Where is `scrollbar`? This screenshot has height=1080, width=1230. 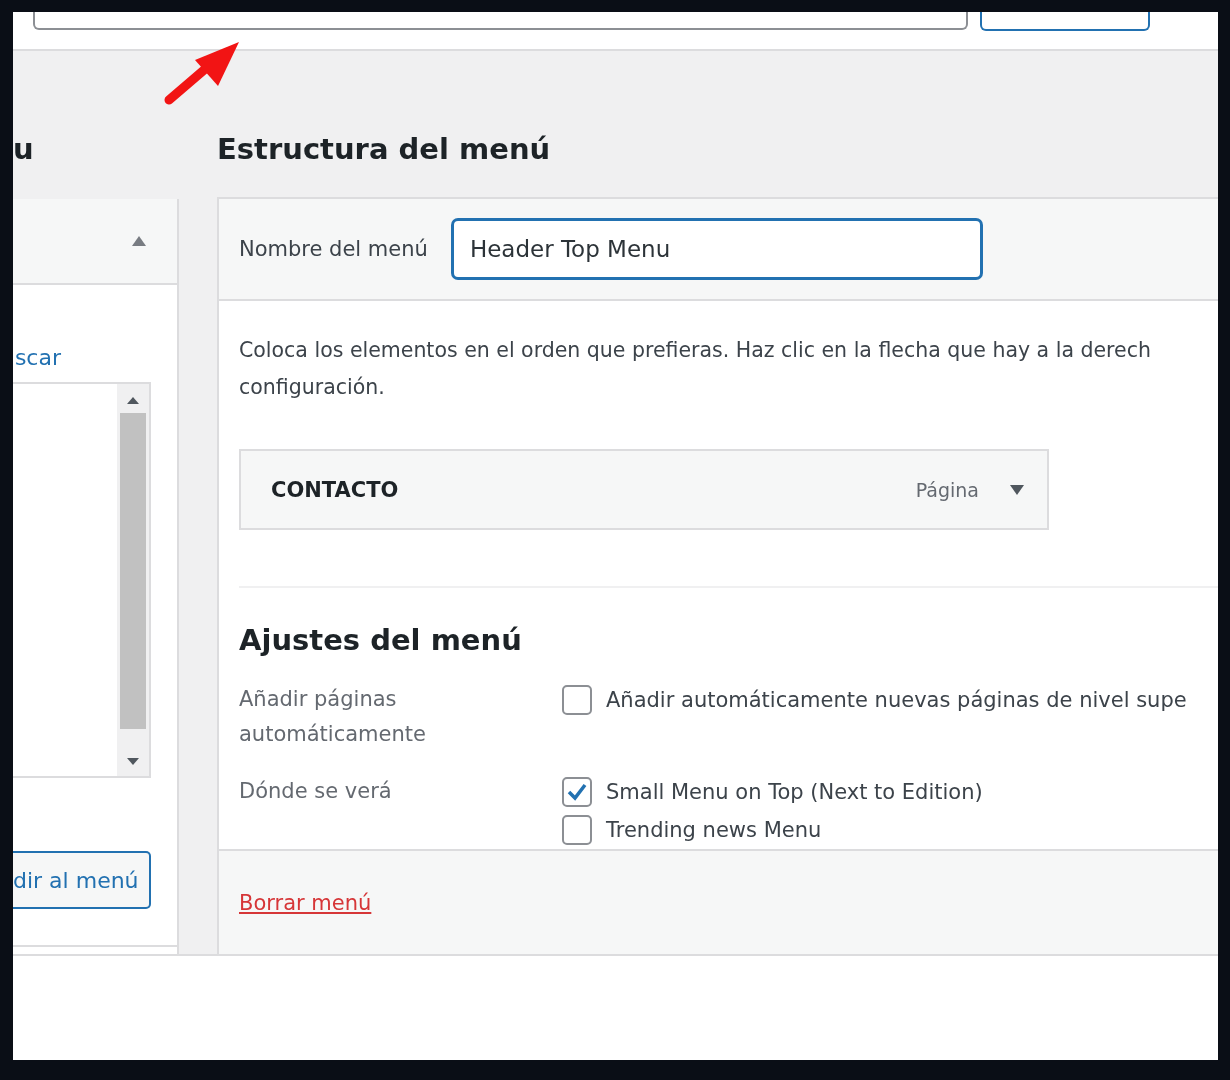
scrollbar is located at coordinates (133, 580).